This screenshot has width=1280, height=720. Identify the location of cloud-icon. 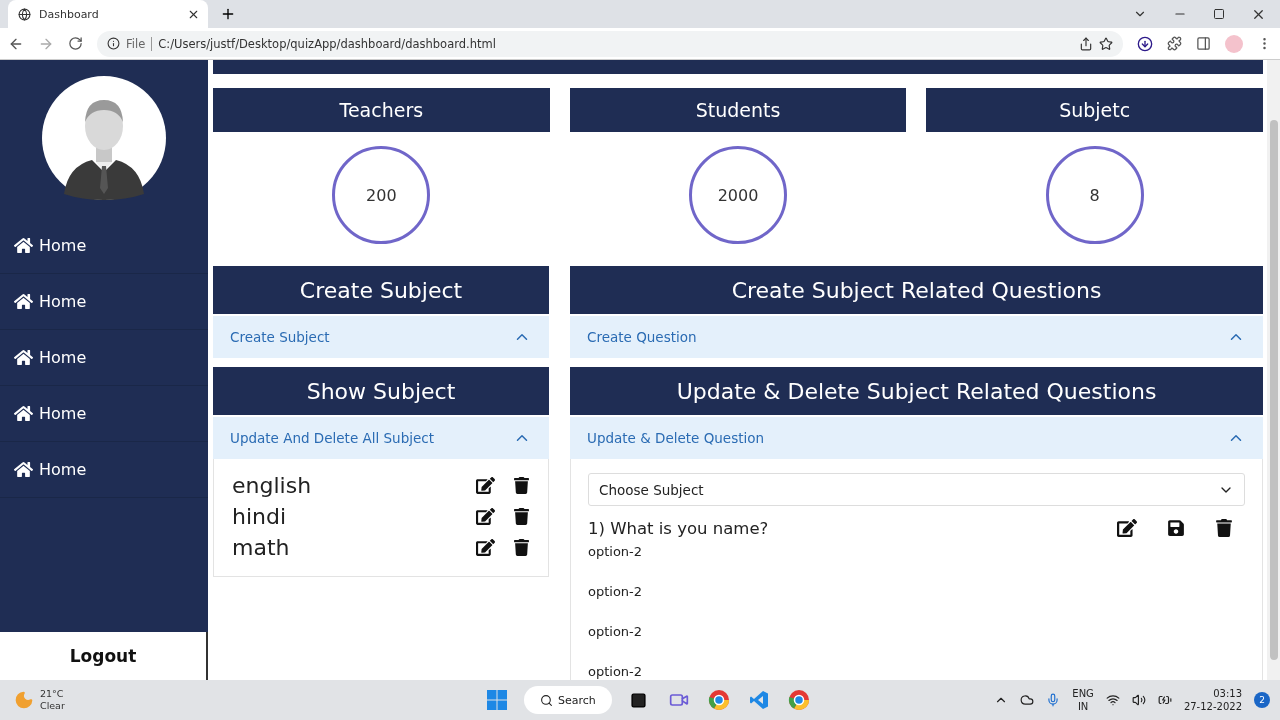
(1027, 700).